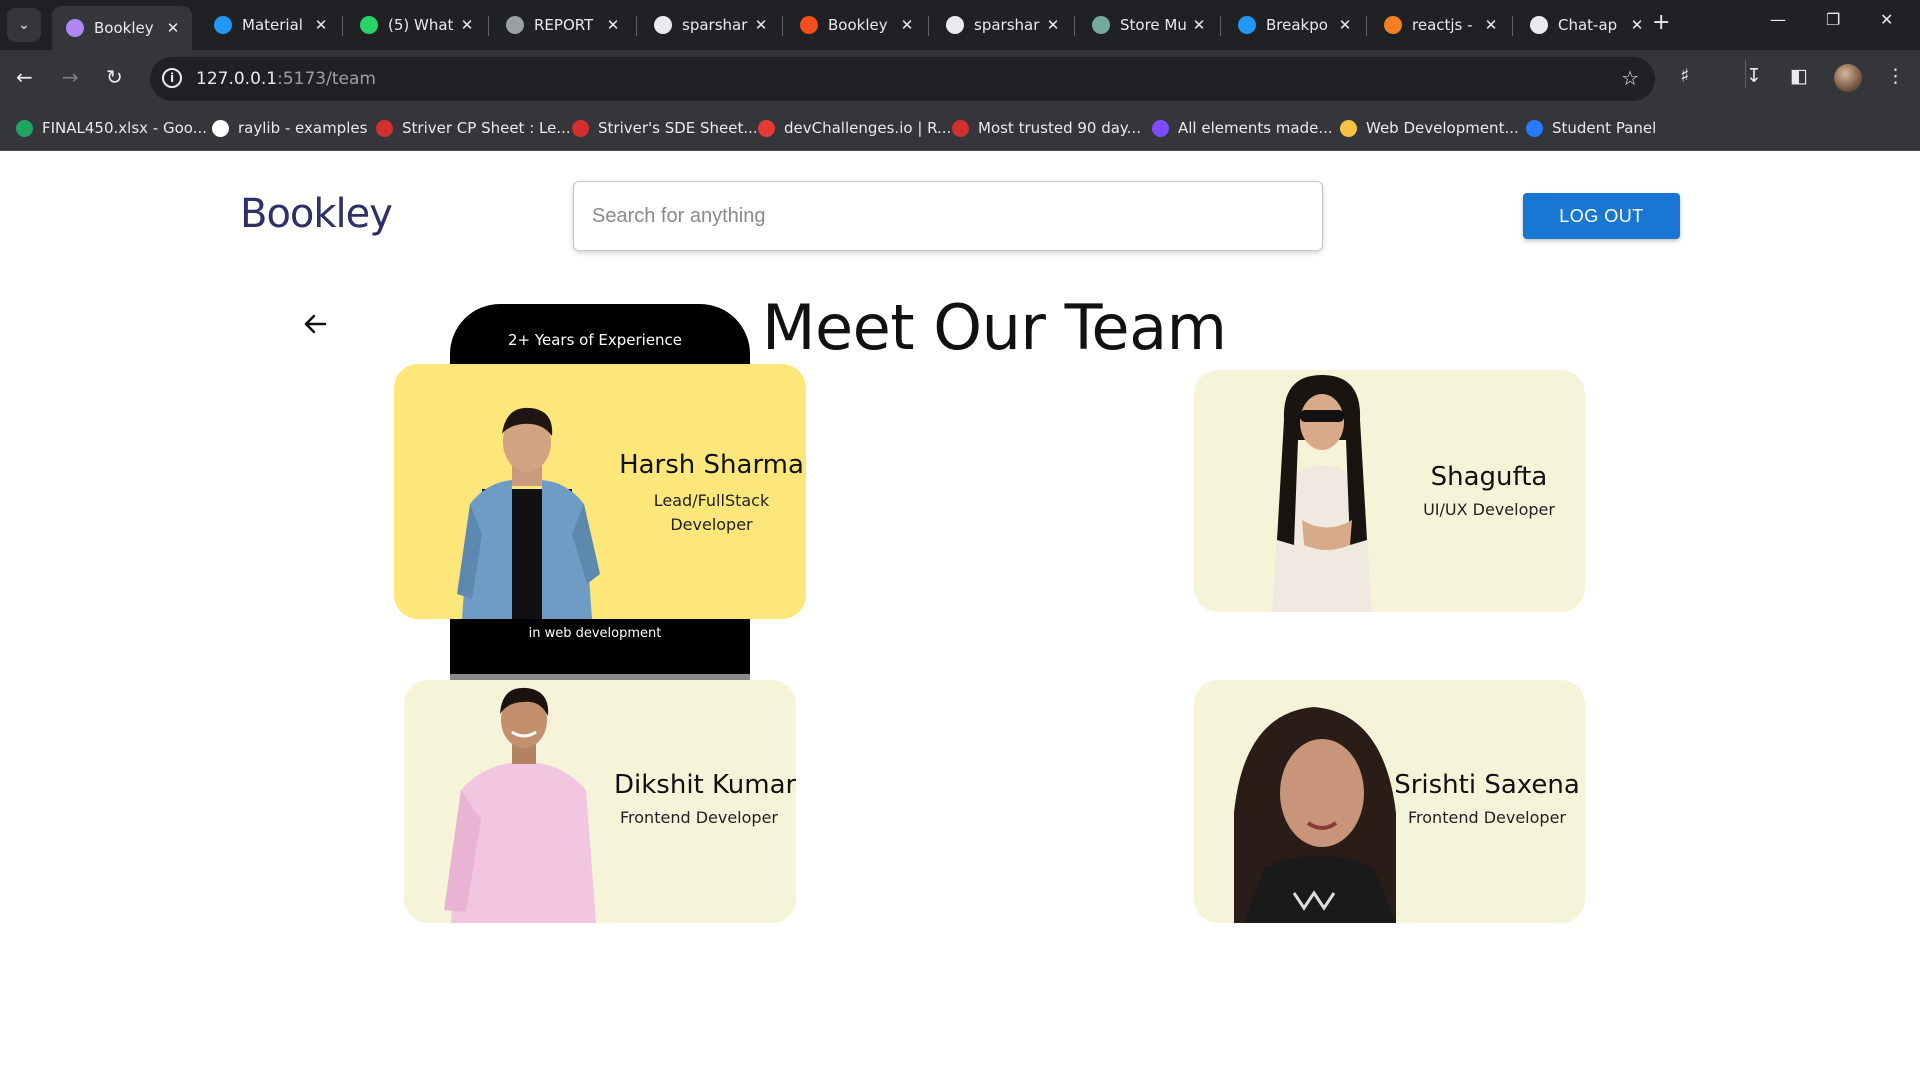 Image resolution: width=1920 pixels, height=1080 pixels. I want to click on bookmark-item: raylib - examples, so click(289, 128).